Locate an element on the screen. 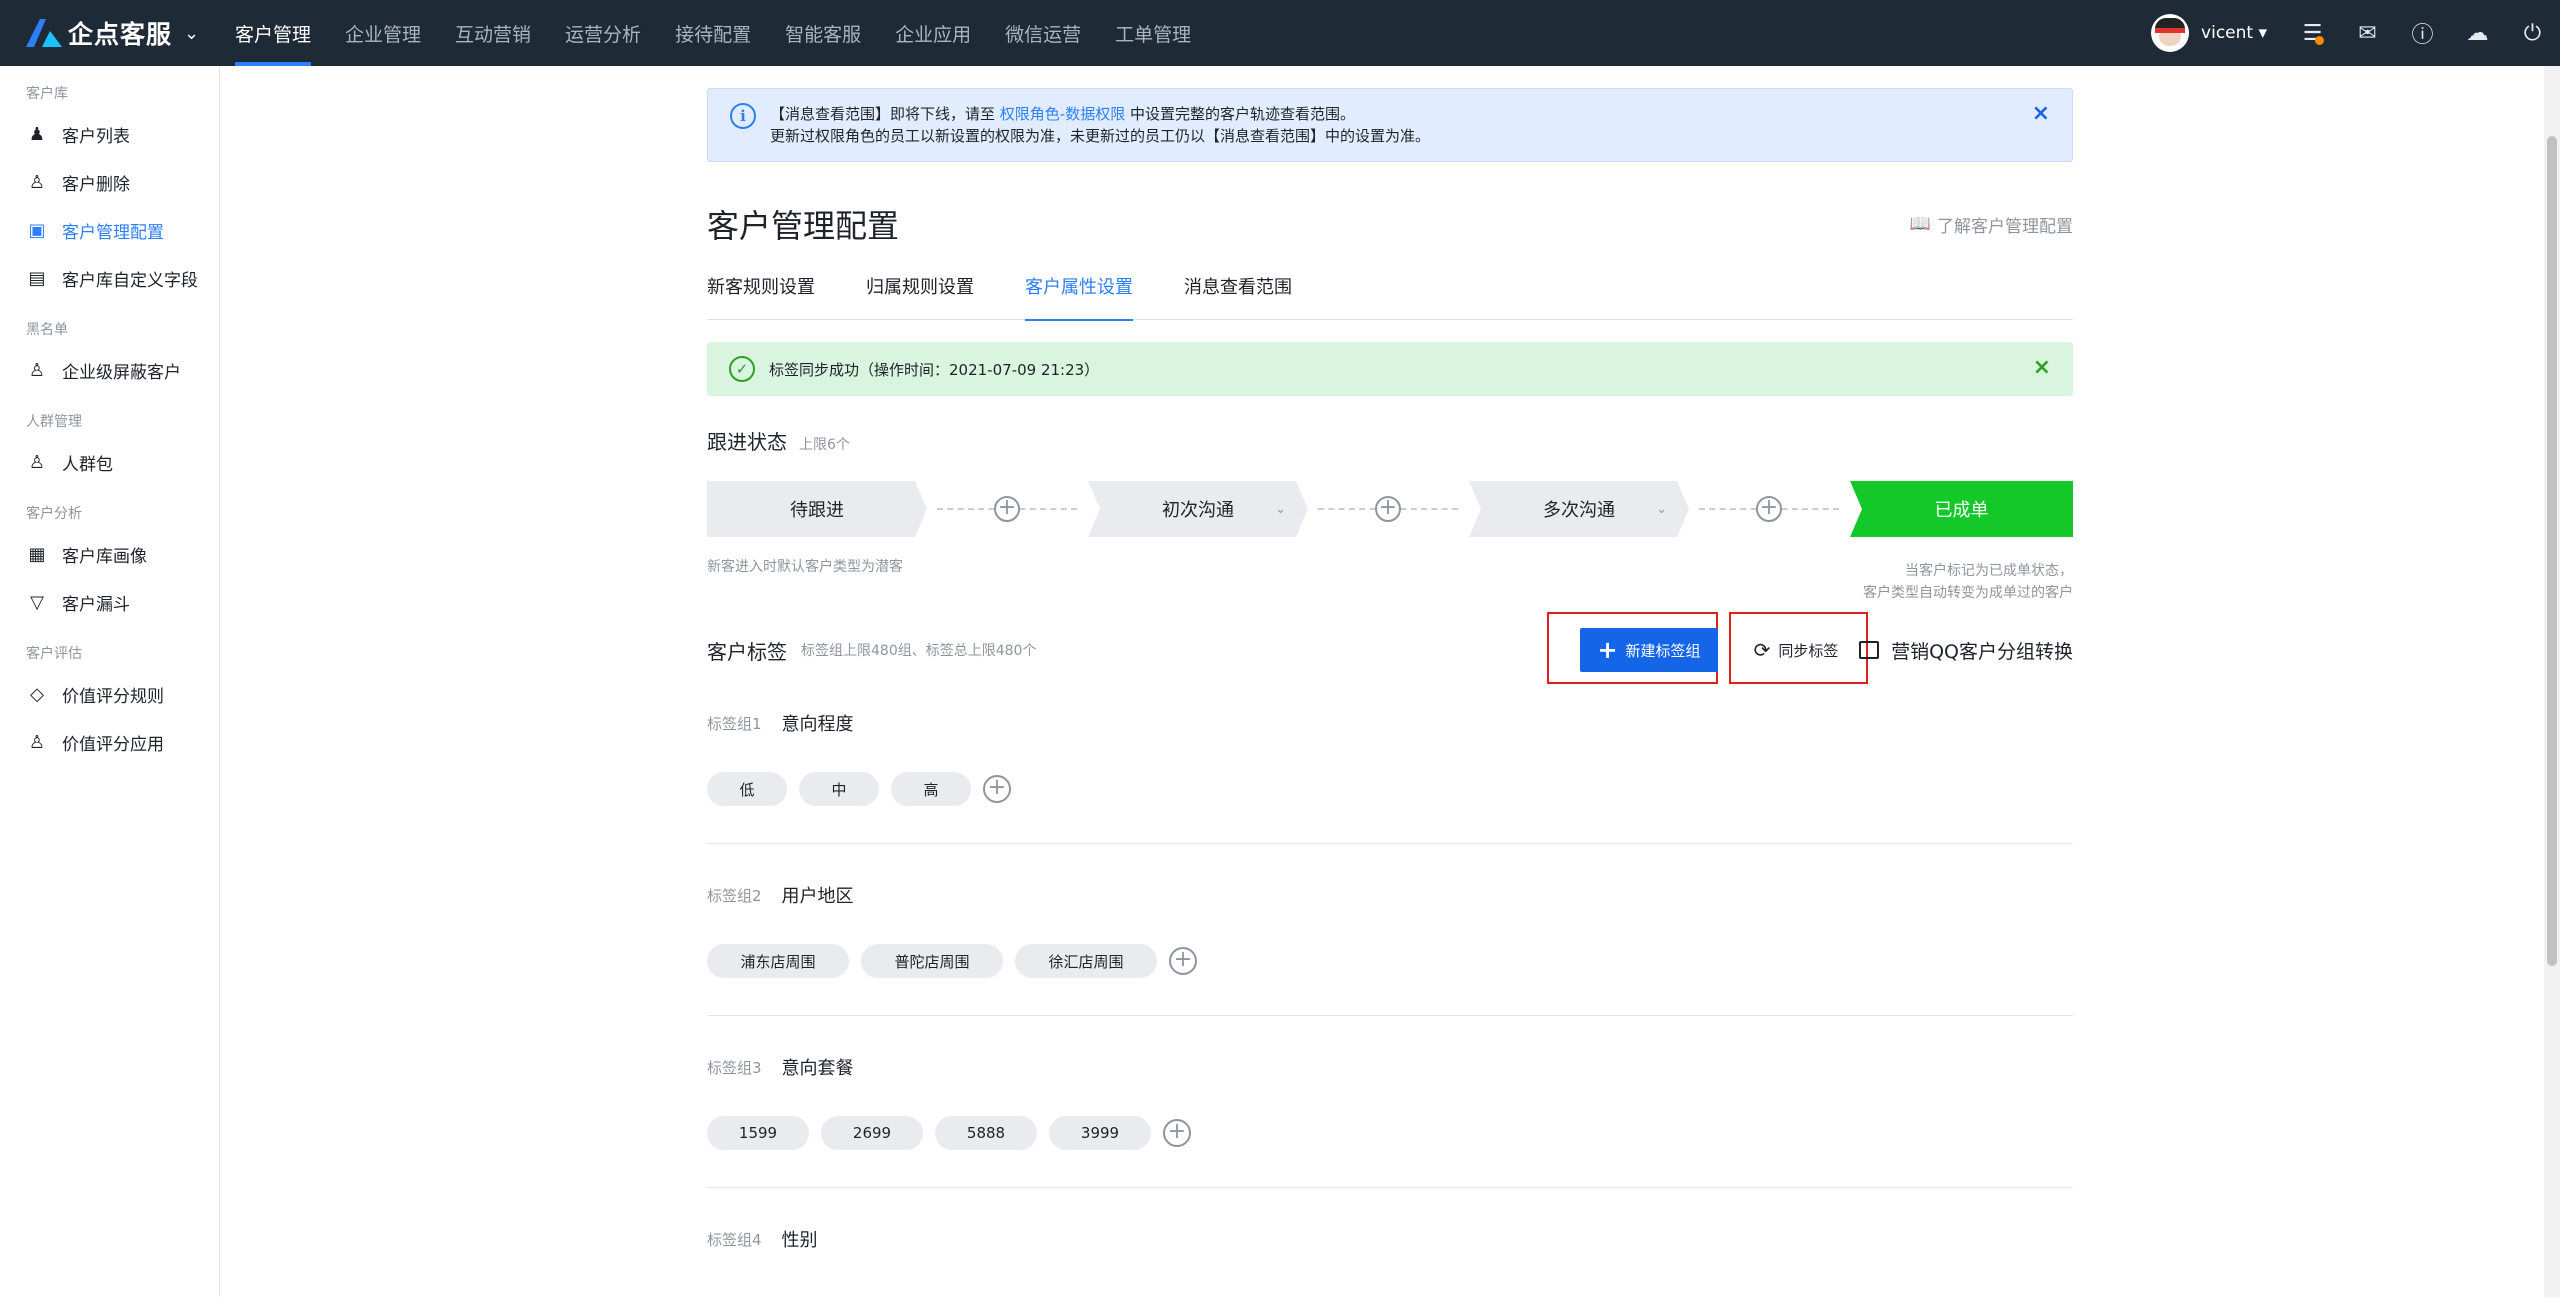  sidebar-item-crowd-package: ♙ 人群包 is located at coordinates (109, 462).